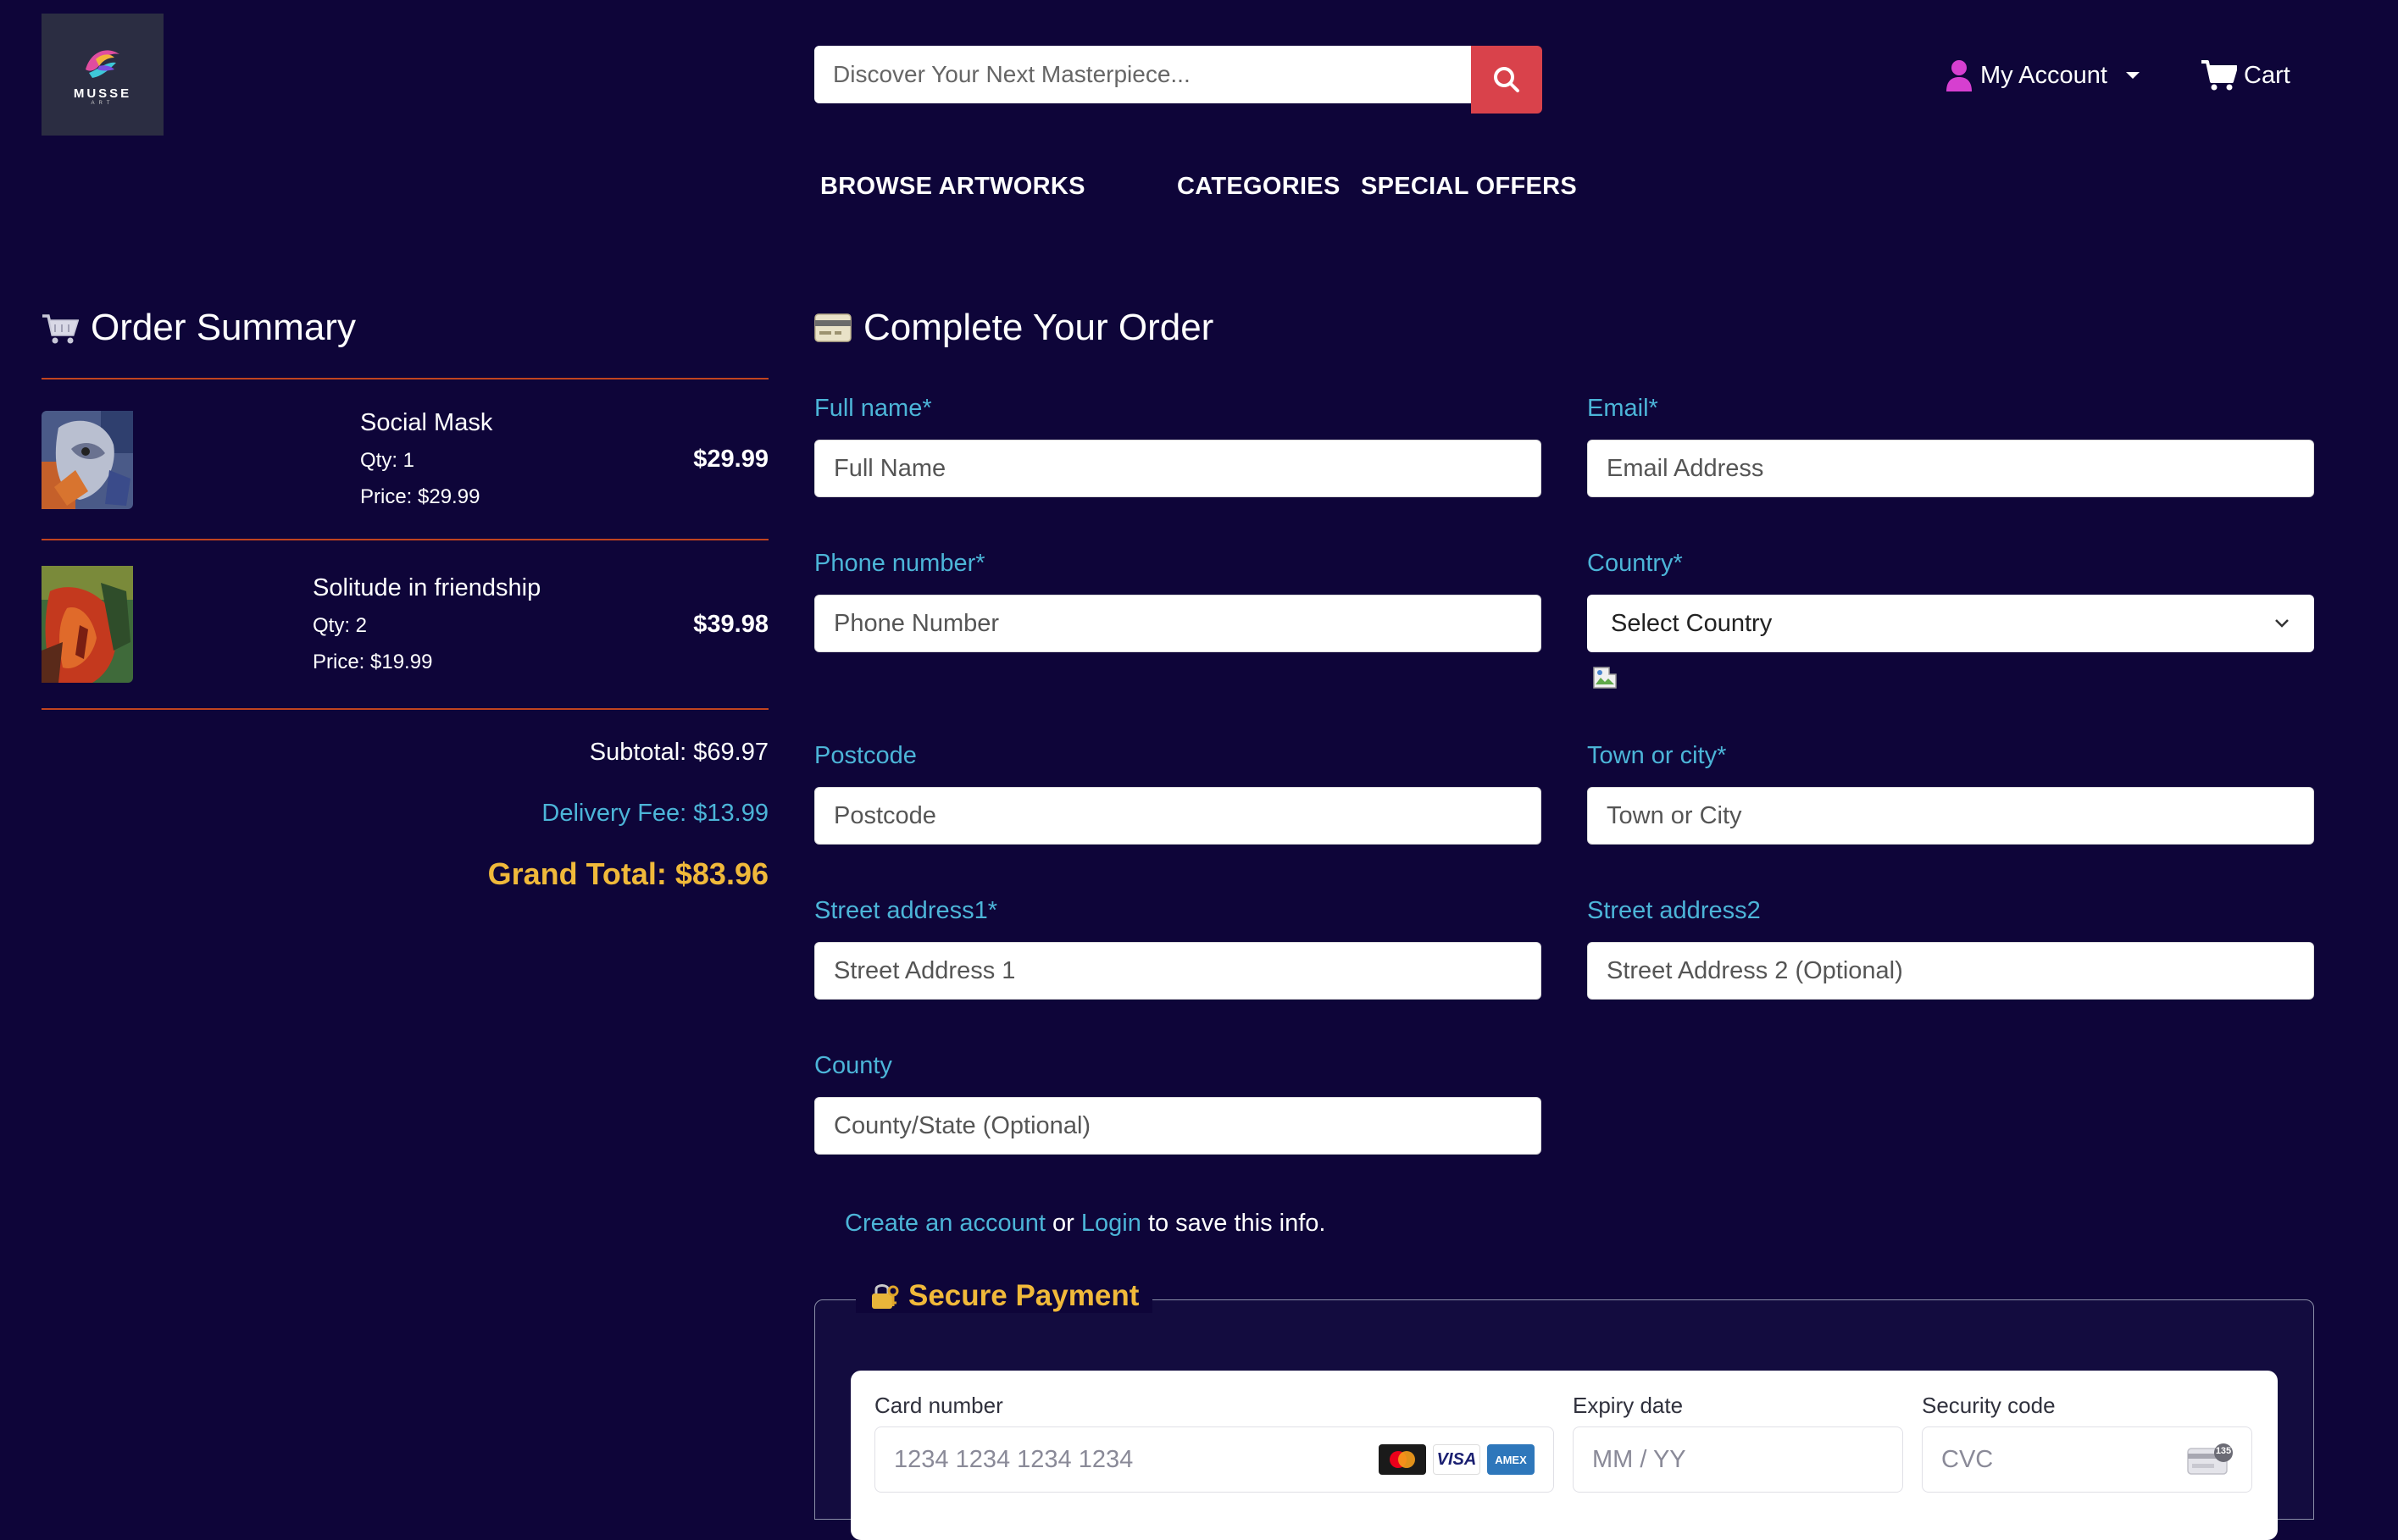 The height and width of the screenshot is (1540, 2398). Describe the element at coordinates (946, 1223) in the screenshot. I see `create-account-link: Create an account` at that location.